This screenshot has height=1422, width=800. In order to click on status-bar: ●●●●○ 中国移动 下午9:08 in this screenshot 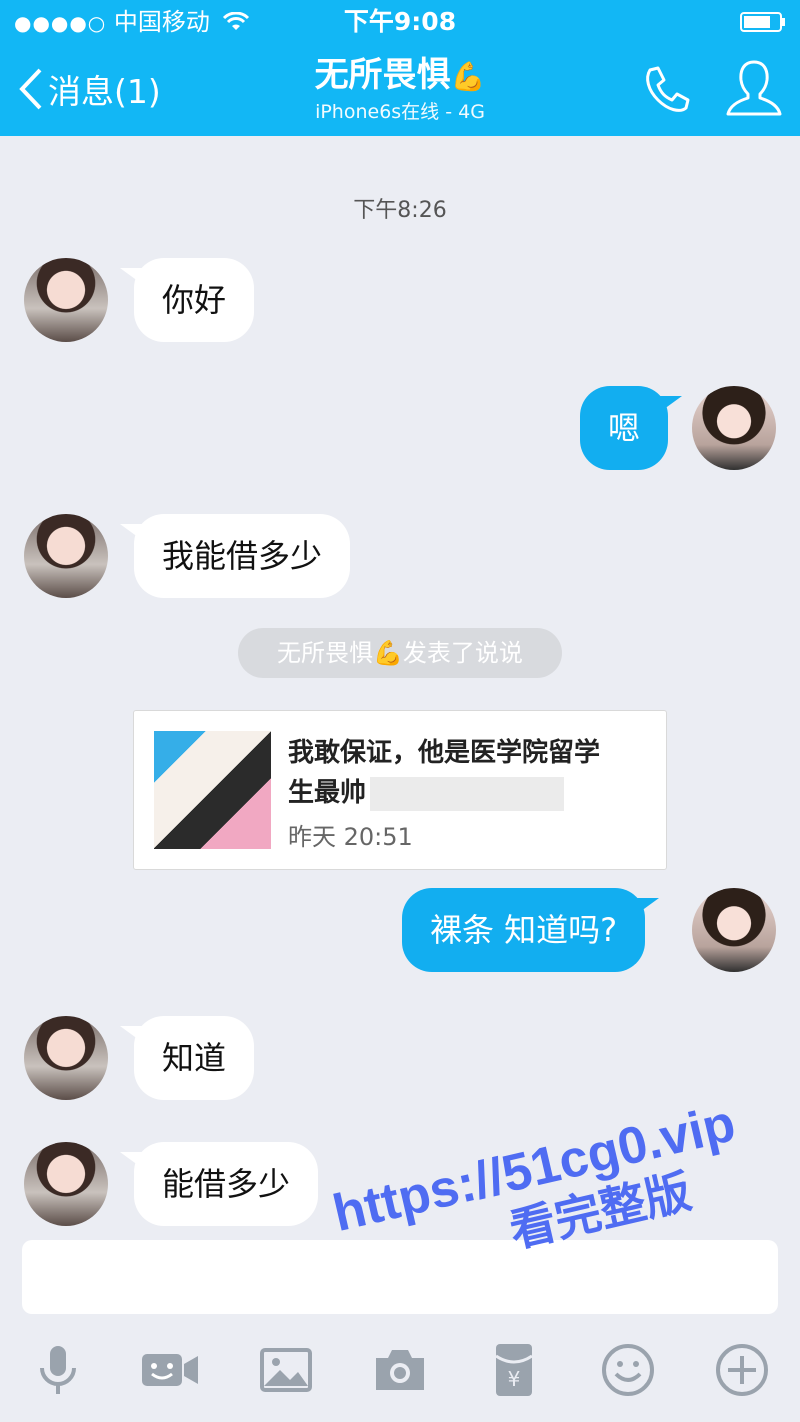, I will do `click(400, 22)`.